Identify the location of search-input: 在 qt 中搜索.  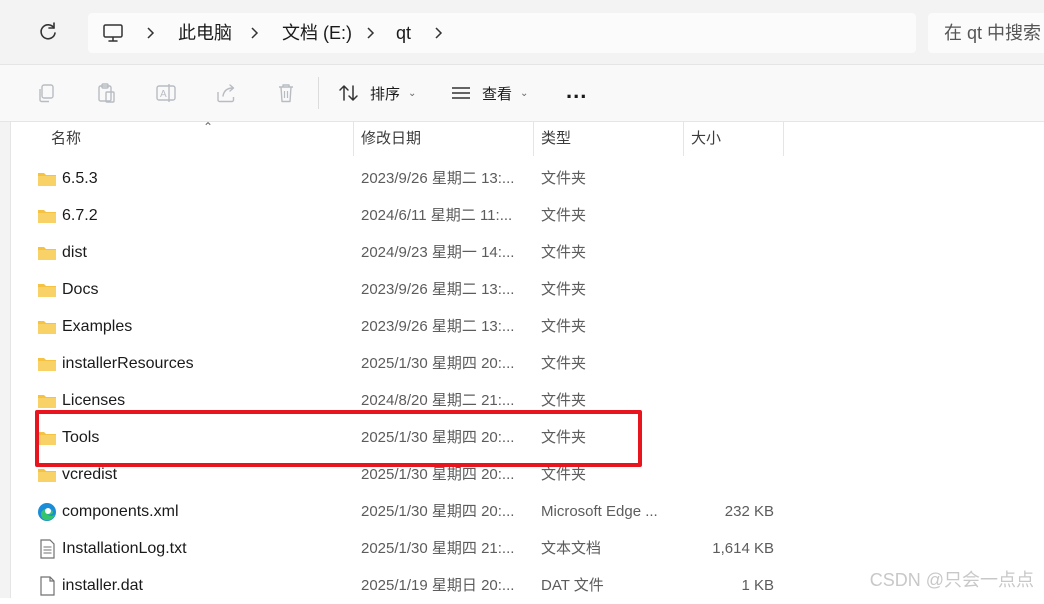
(986, 33).